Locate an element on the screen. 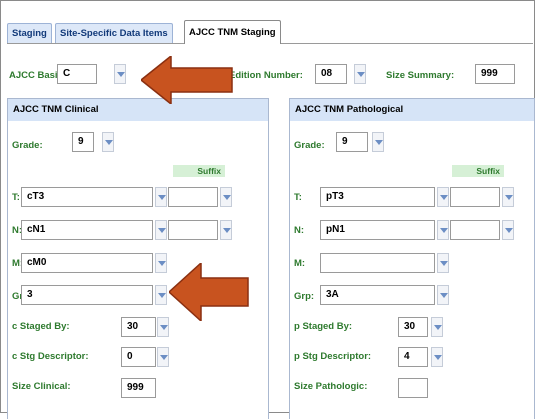  basis-arrow-icon is located at coordinates (187, 80).